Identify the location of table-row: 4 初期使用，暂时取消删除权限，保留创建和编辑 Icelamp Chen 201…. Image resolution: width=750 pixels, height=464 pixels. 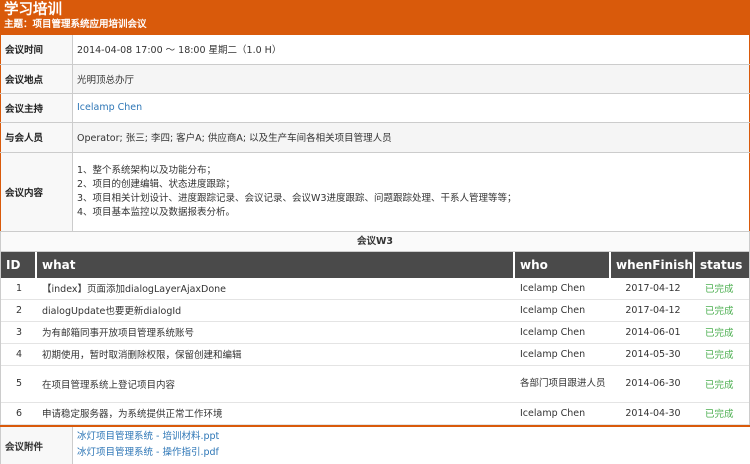
(375, 355).